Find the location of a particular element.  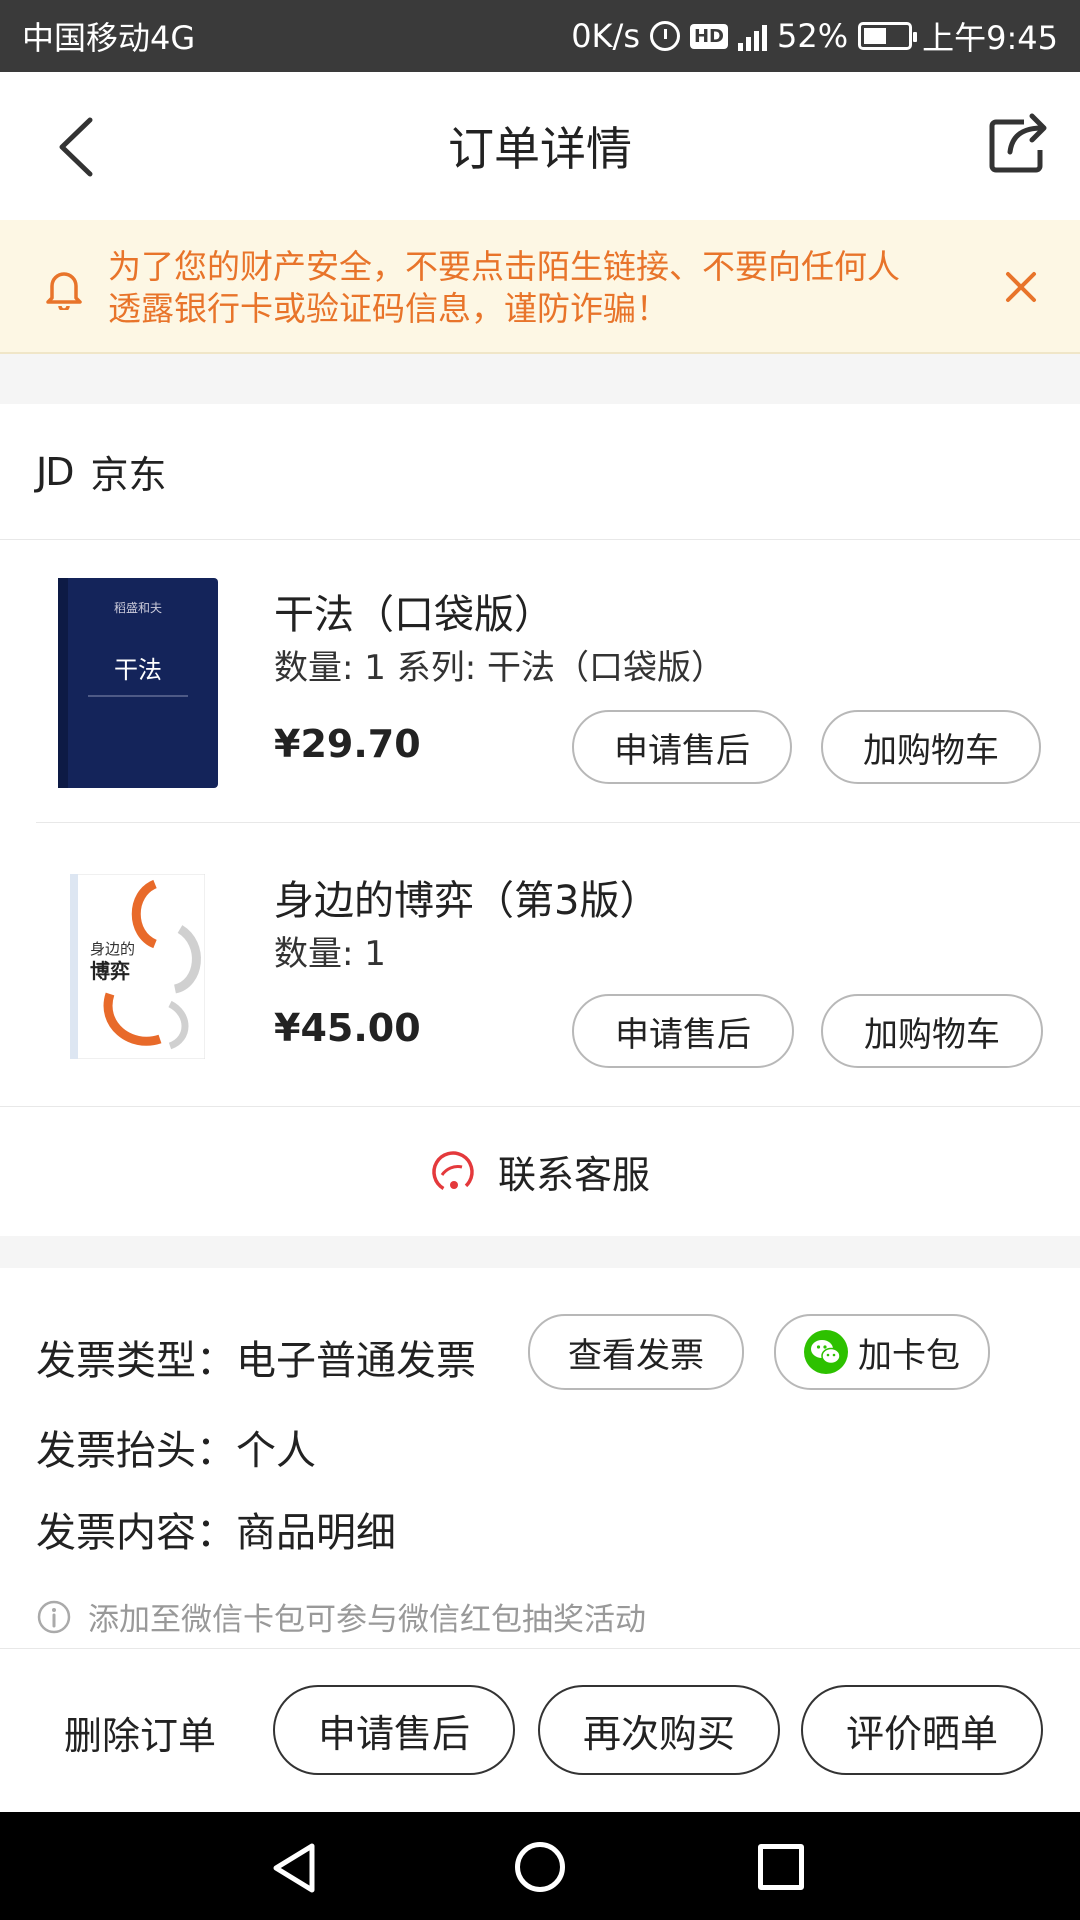

share-icon is located at coordinates (1019, 143).